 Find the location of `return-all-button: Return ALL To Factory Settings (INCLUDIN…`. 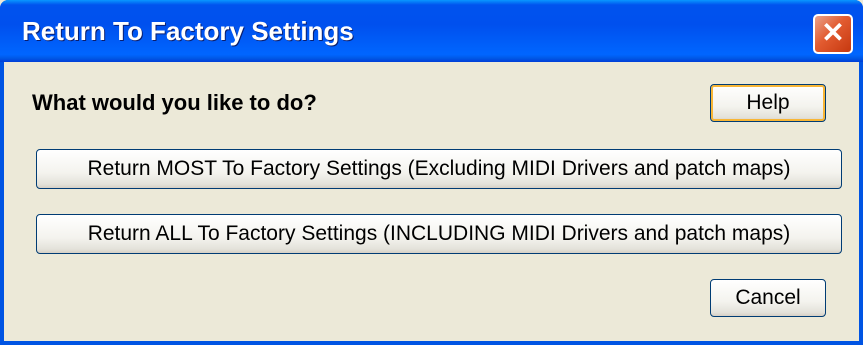

return-all-button: Return ALL To Factory Settings (INCLUDIN… is located at coordinates (439, 234).